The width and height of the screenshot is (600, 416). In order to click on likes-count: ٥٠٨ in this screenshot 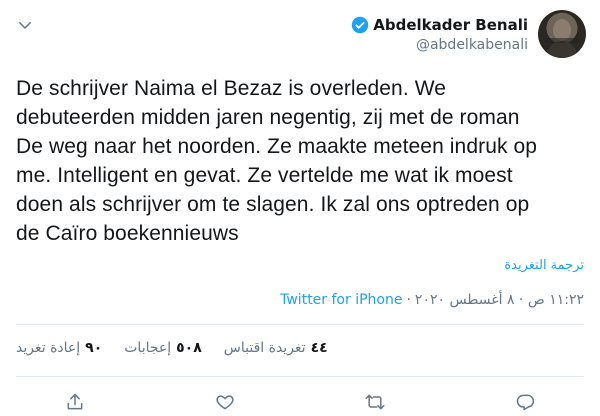, I will do `click(189, 348)`.